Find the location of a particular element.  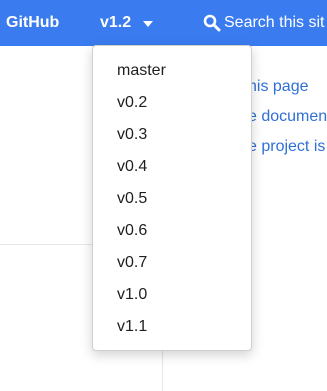

version-item-v0-4: v0.4 is located at coordinates (132, 167).